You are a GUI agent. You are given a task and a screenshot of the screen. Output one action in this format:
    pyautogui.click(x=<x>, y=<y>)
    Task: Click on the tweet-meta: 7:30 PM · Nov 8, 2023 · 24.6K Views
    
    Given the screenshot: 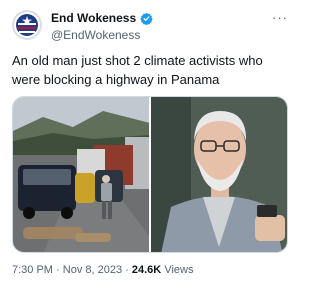 What is the action you would take?
    pyautogui.click(x=102, y=270)
    